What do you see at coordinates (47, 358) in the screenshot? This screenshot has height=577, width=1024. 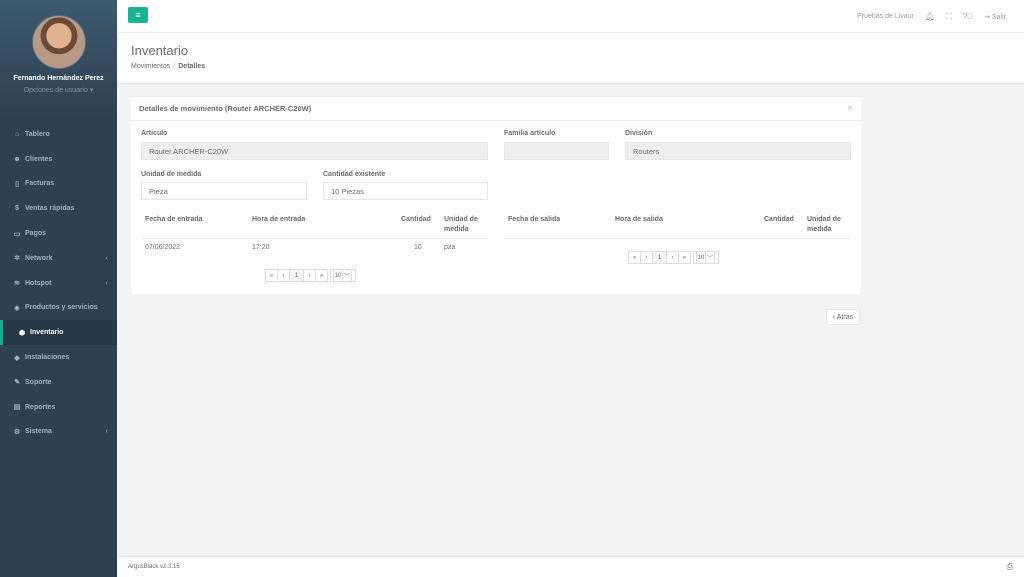 I see `sidebar-item-label: Instalaciones` at bounding box center [47, 358].